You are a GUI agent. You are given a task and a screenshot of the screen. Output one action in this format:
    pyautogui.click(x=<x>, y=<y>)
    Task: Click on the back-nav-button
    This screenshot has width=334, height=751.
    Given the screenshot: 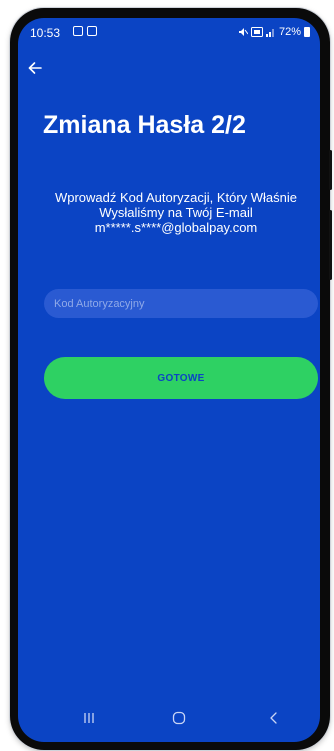 What is the action you would take?
    pyautogui.click(x=274, y=718)
    